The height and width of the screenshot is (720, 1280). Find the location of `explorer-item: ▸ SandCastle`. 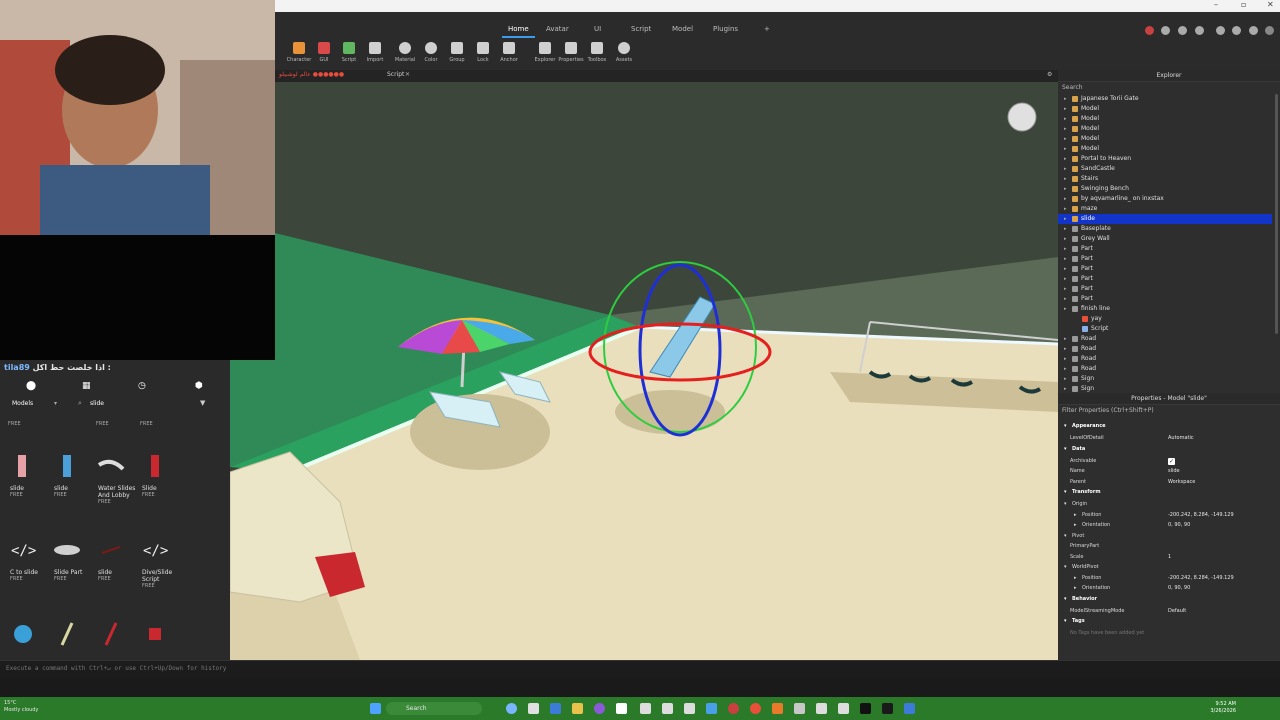

explorer-item: ▸ SandCastle is located at coordinates (1165, 169).